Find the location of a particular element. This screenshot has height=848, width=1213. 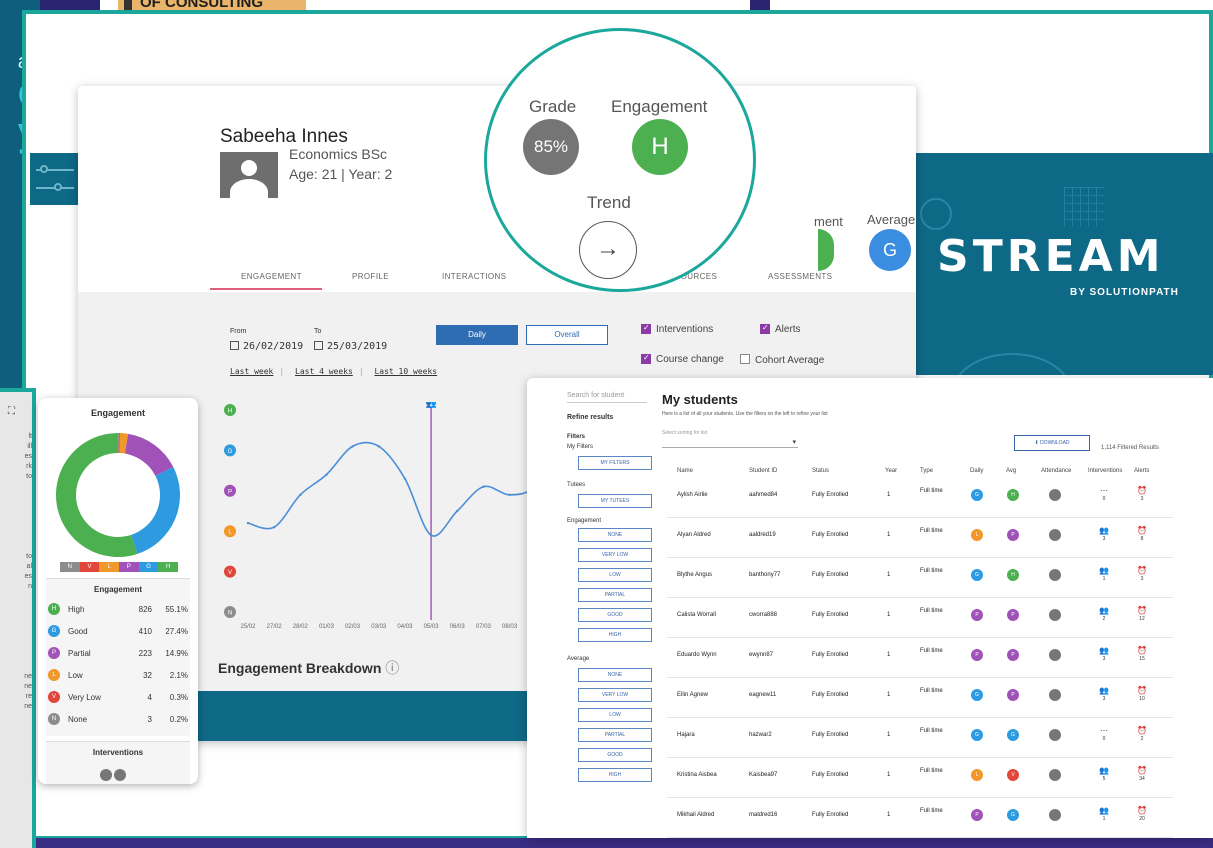

student-name-cell: Mikhail Aldred is located at coordinates (695, 815).